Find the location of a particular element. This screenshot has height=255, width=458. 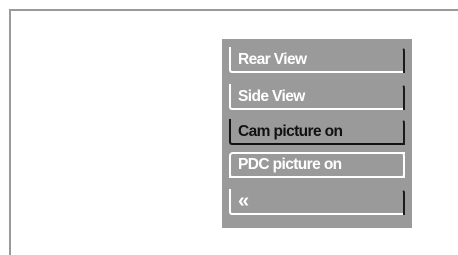

pdc-picture-on-menu-item: PDC picture on is located at coordinates (317, 165).